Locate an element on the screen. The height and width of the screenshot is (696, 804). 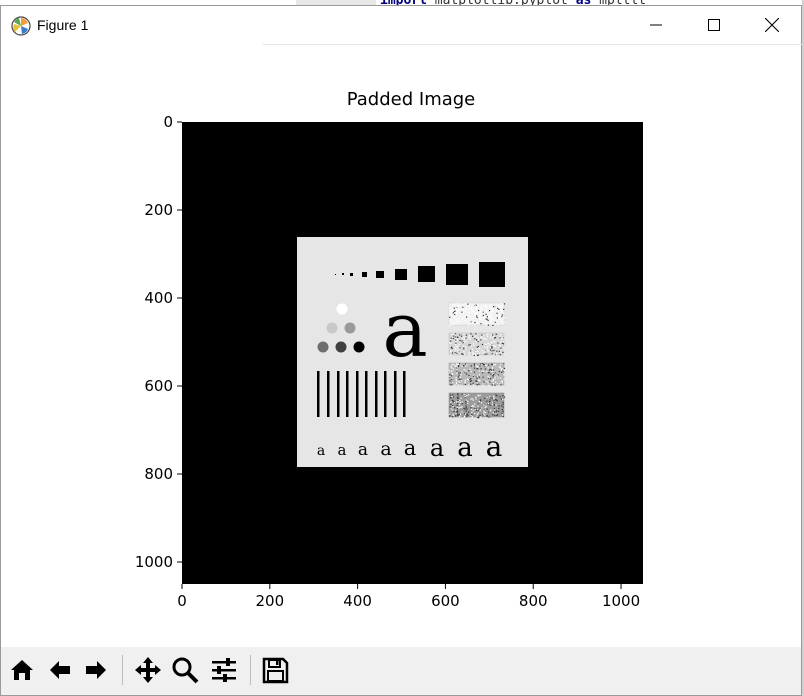
minimize-button is located at coordinates (656, 25).